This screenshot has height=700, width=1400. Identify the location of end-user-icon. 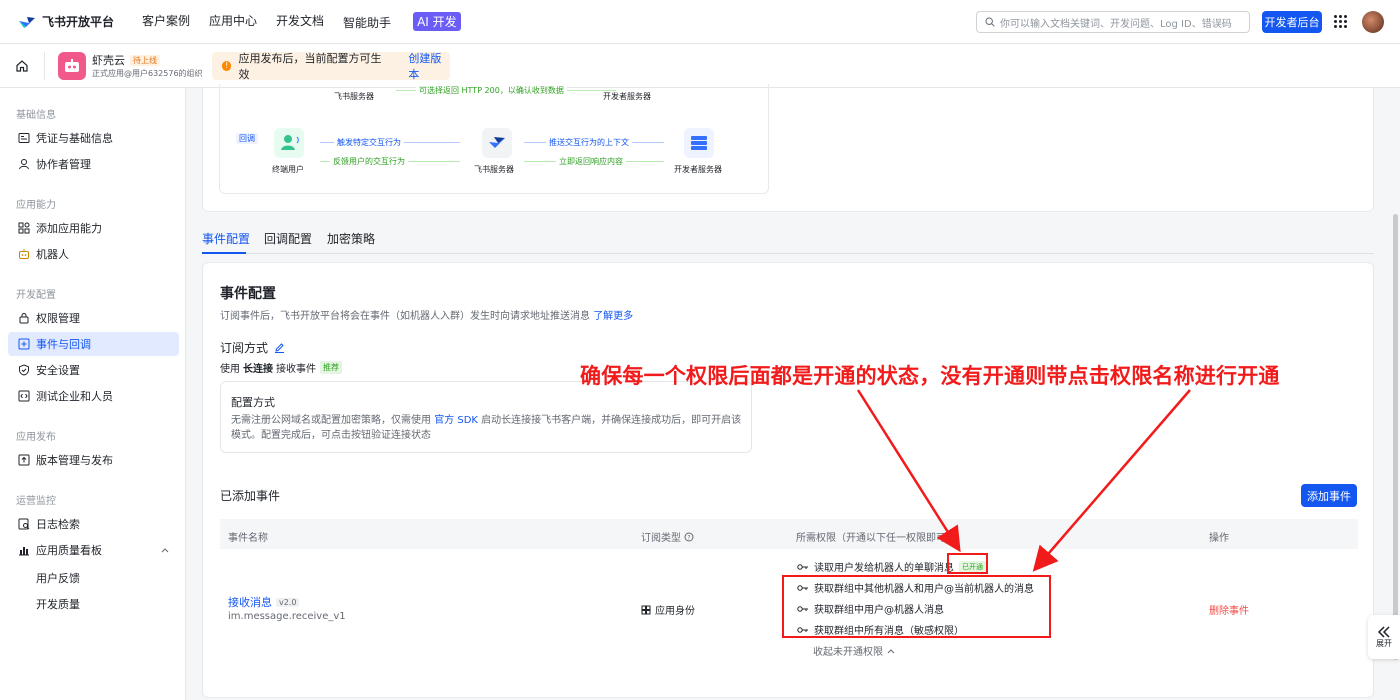
(289, 143).